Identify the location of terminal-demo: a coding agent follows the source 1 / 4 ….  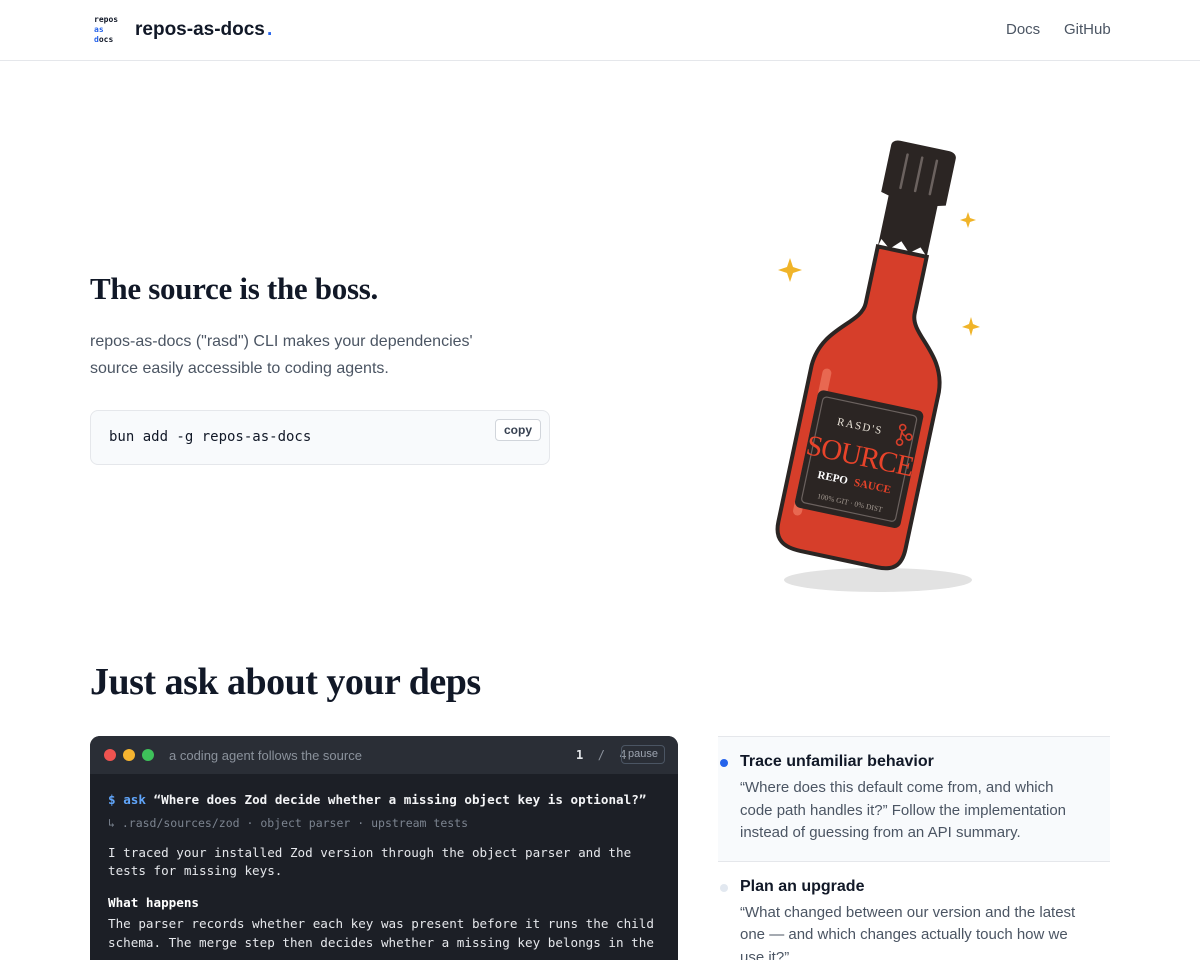
(384, 848).